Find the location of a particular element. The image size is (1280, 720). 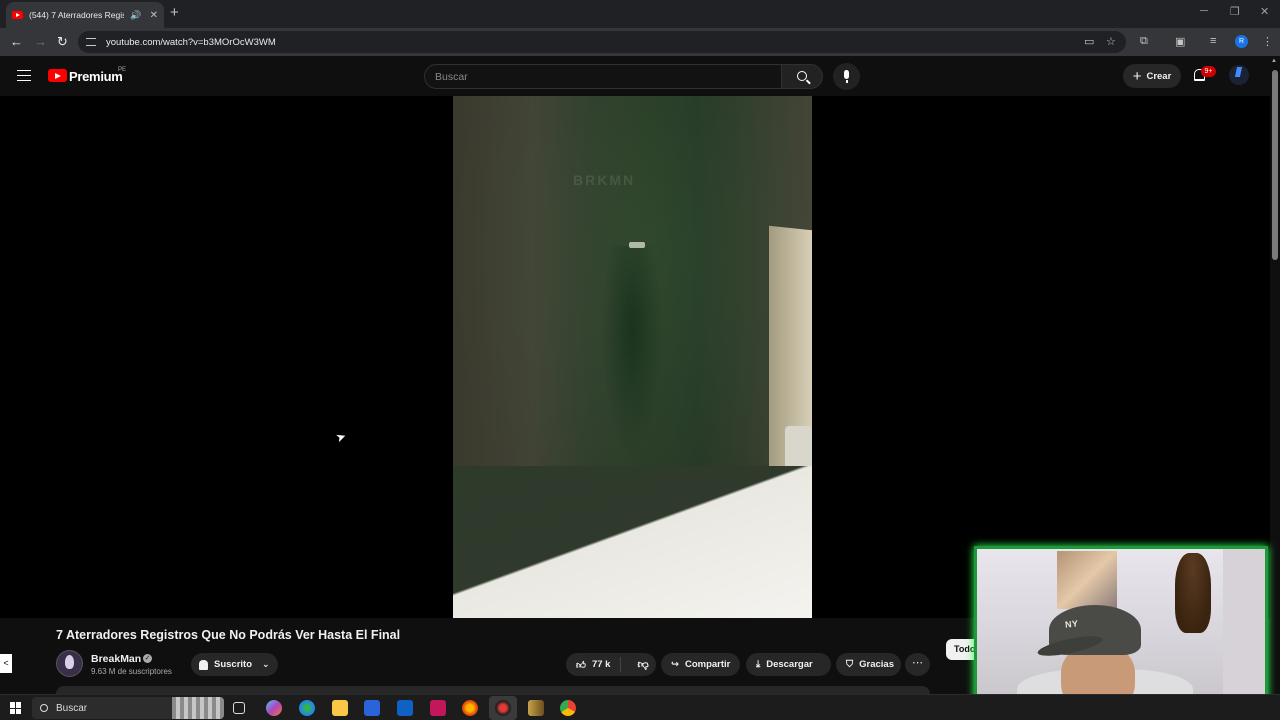

create-button: + Crear is located at coordinates (1152, 76).